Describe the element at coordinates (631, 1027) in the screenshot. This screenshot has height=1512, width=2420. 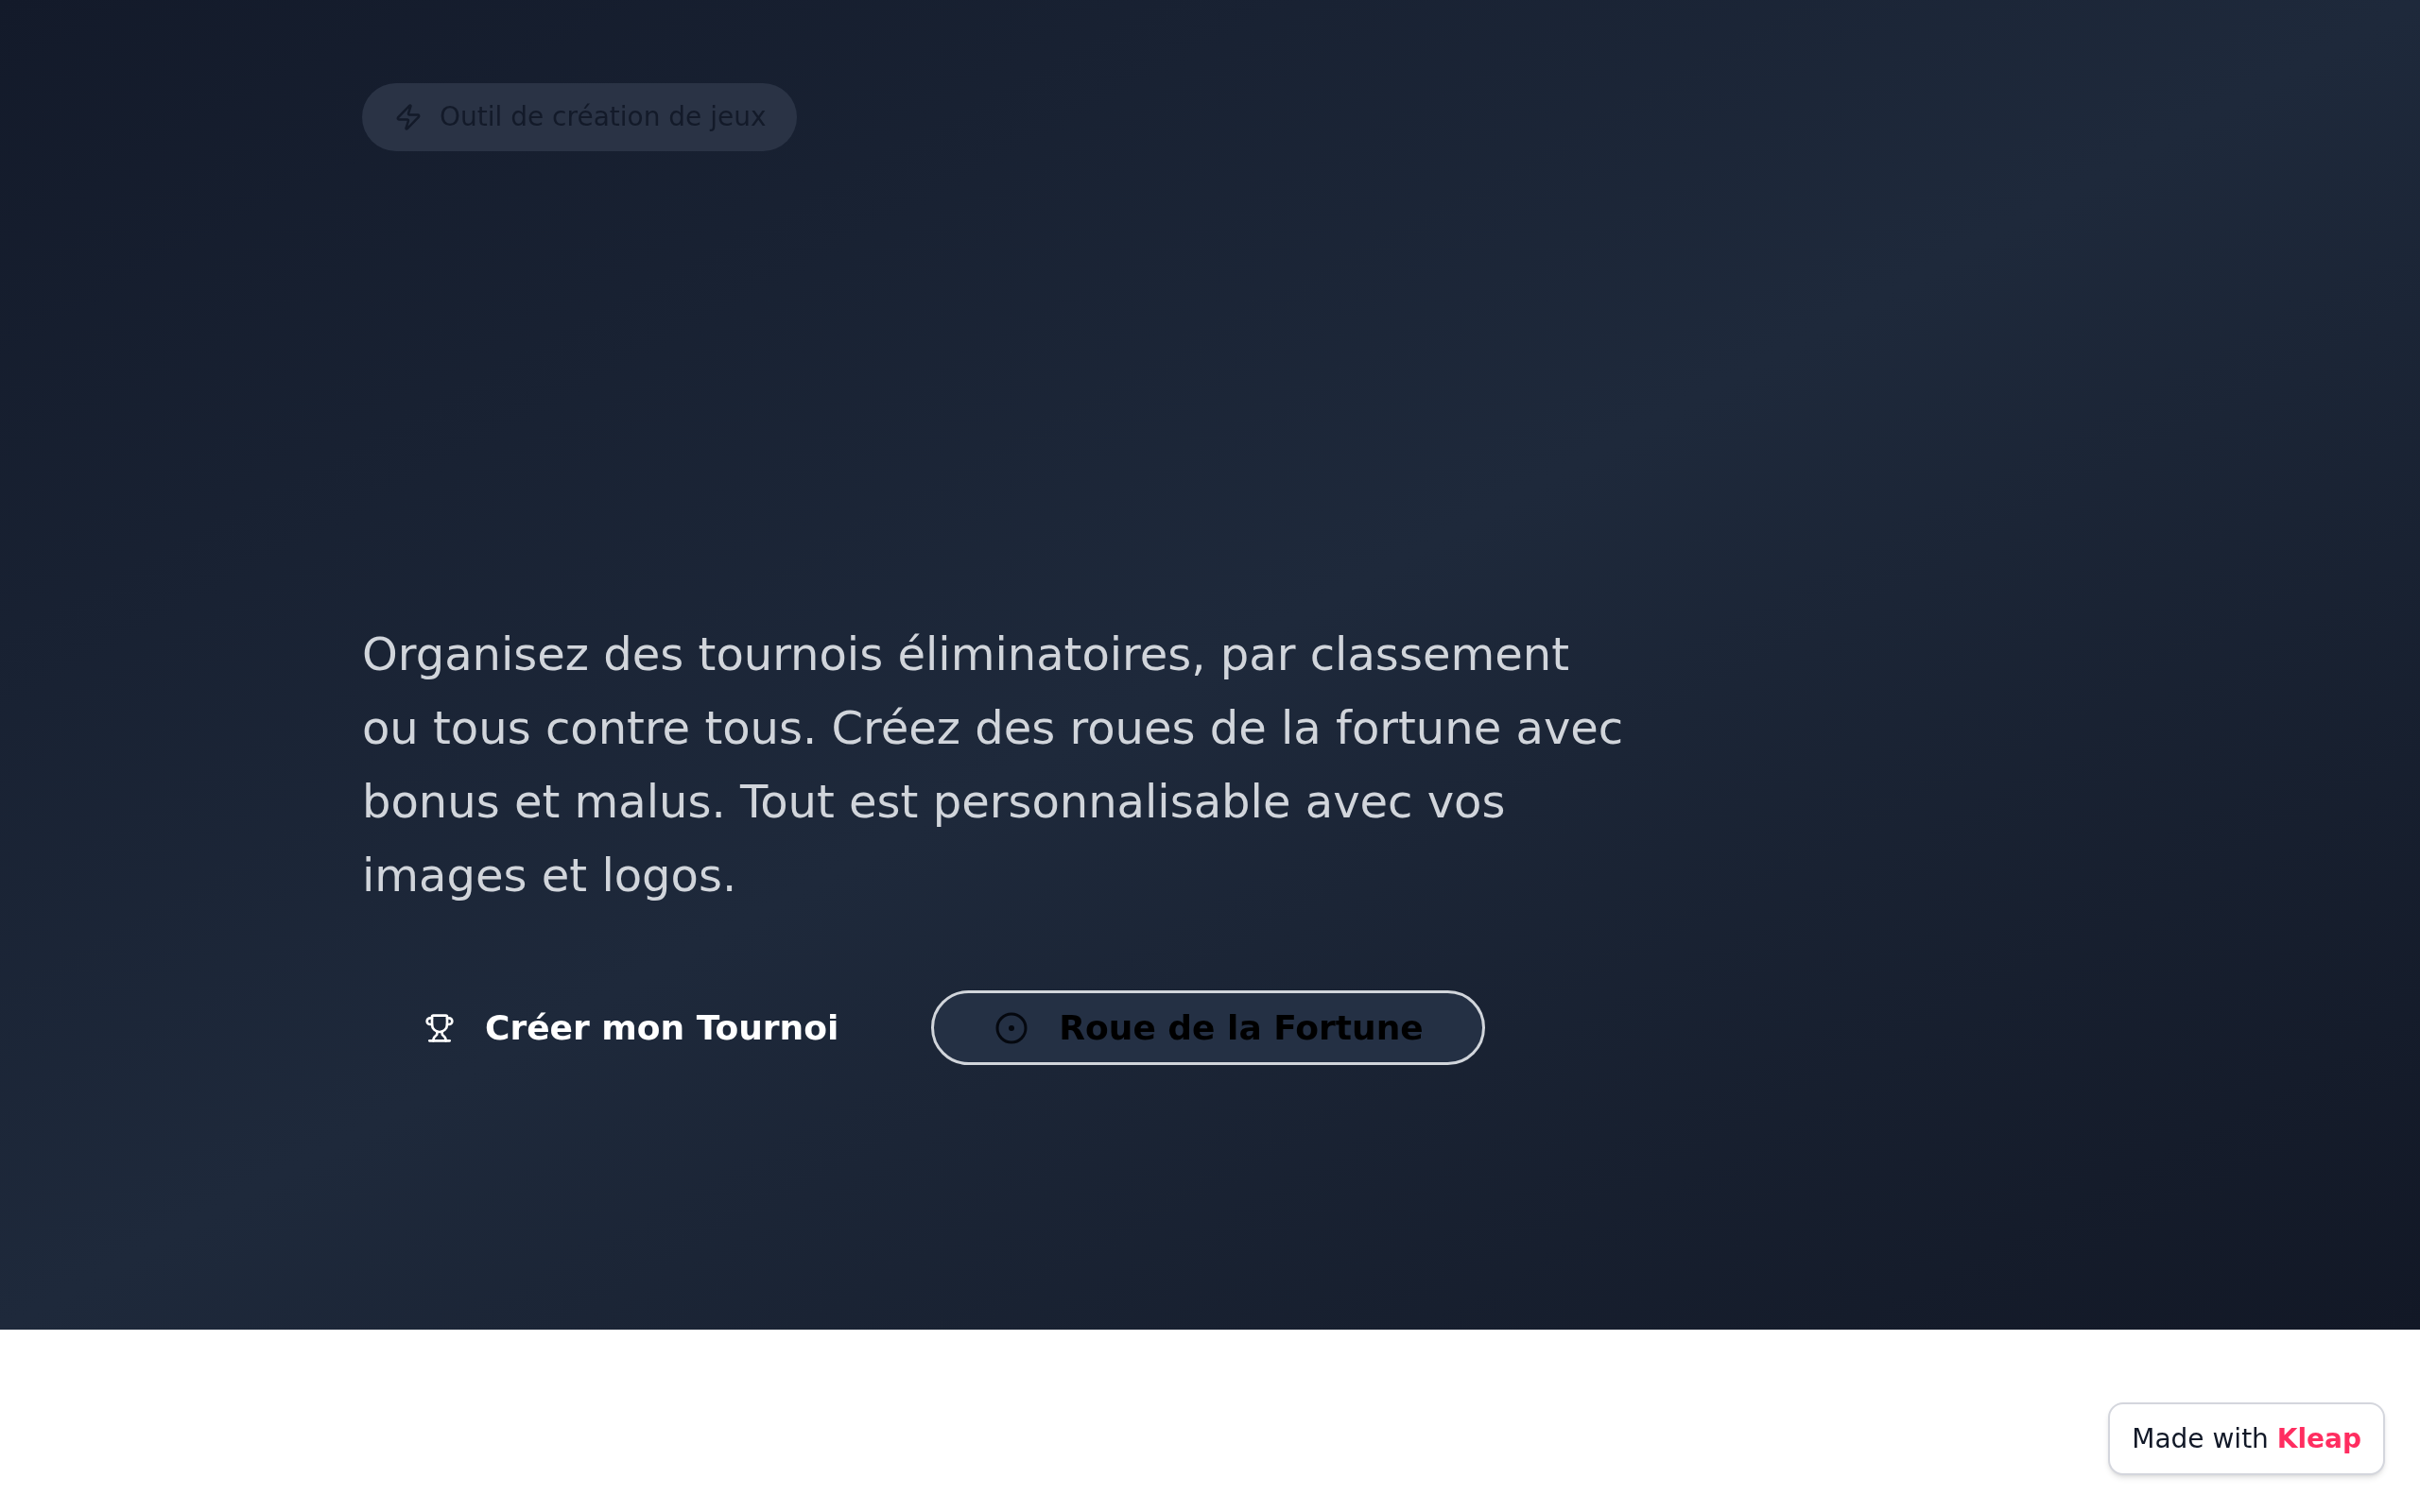
I see `create-tournament-button: Créer mon Tournoi` at that location.